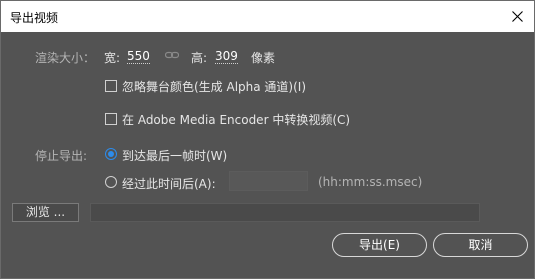  Describe the element at coordinates (138, 56) in the screenshot. I see `width-value: 550` at that location.